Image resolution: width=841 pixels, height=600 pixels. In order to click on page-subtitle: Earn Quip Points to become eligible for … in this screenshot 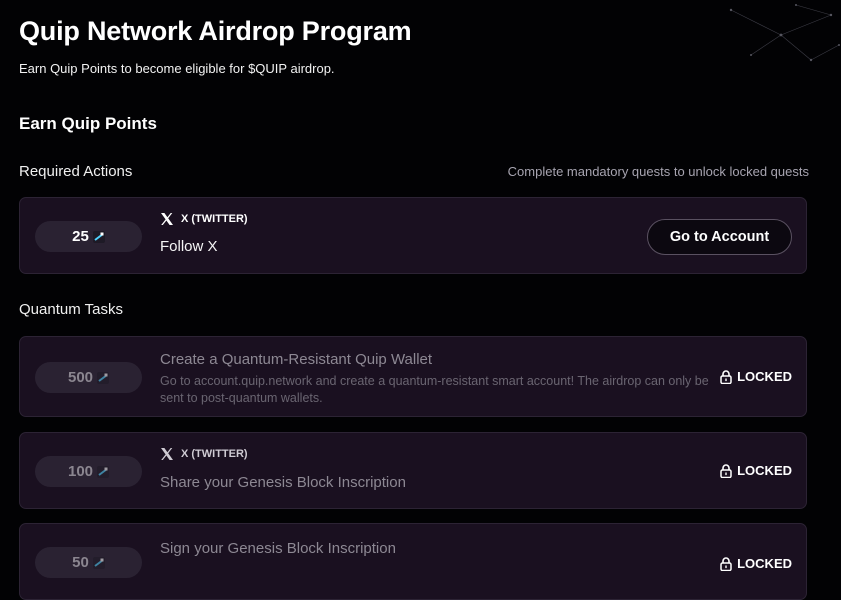, I will do `click(177, 68)`.